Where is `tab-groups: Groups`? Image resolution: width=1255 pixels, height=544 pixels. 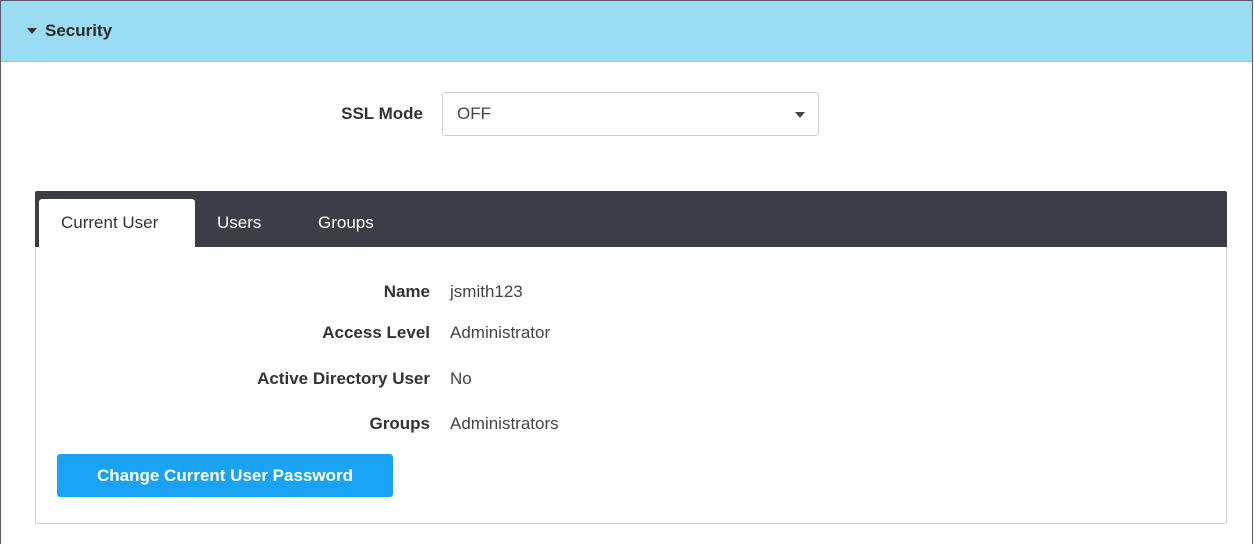
tab-groups: Groups is located at coordinates (346, 223).